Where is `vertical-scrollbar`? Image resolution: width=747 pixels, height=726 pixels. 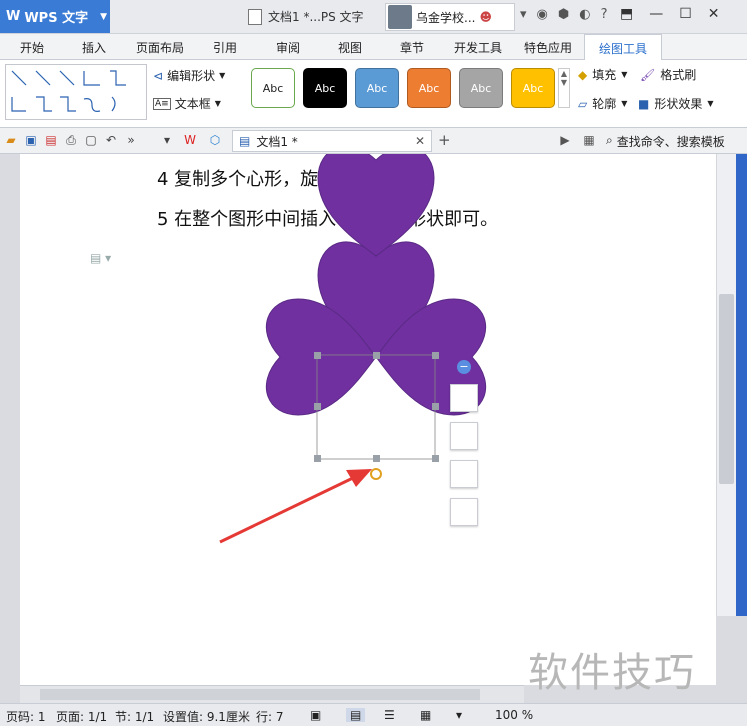 vertical-scrollbar is located at coordinates (726, 385).